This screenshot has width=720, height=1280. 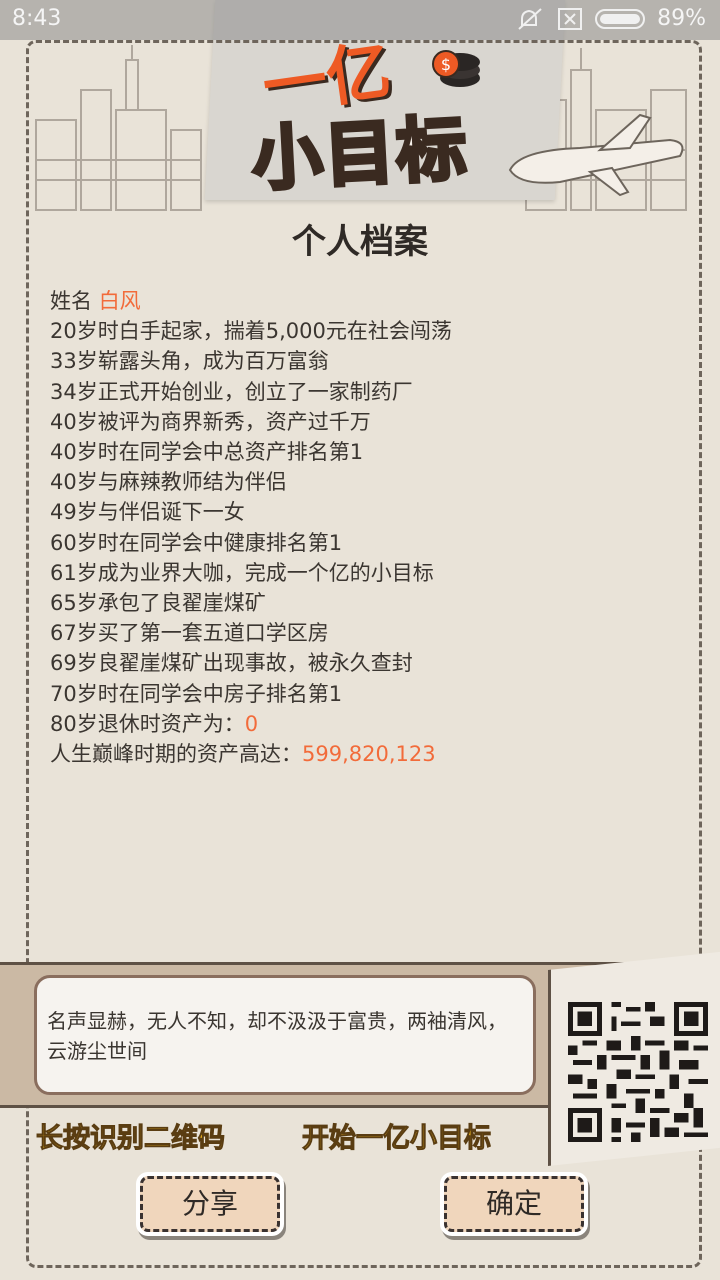 I want to click on cta-start-goal: 开始一亿小目标, so click(x=397, y=1139).